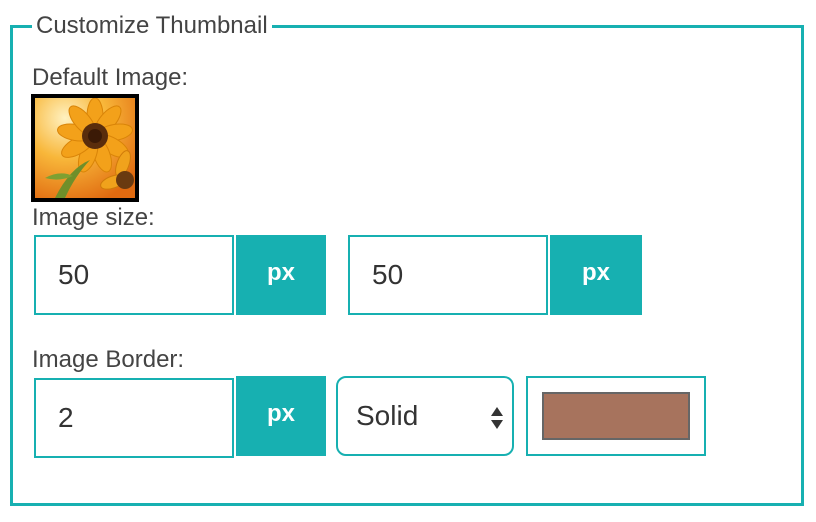 Image resolution: width=816 pixels, height=522 pixels. What do you see at coordinates (110, 77) in the screenshot?
I see `default-image-label: Default Image:` at bounding box center [110, 77].